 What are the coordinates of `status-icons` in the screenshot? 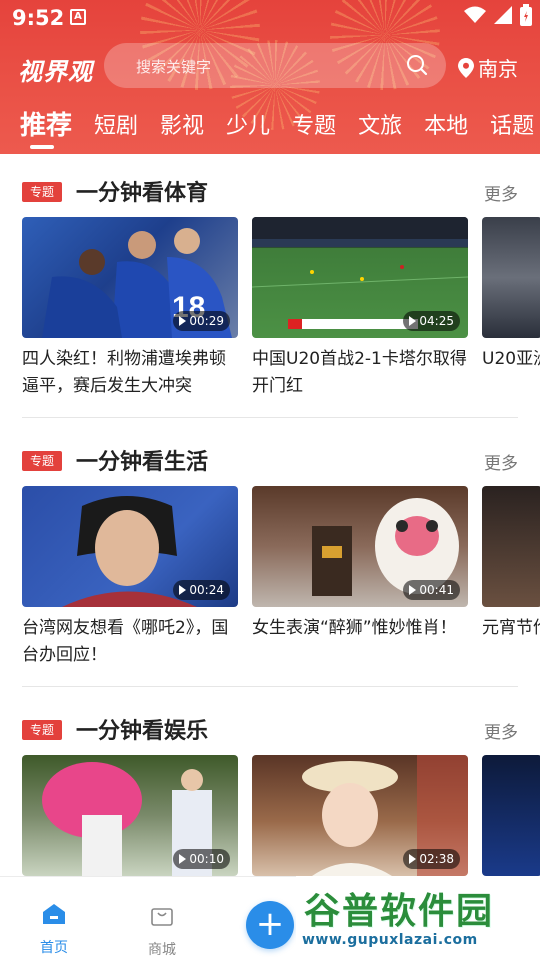 It's located at (498, 15).